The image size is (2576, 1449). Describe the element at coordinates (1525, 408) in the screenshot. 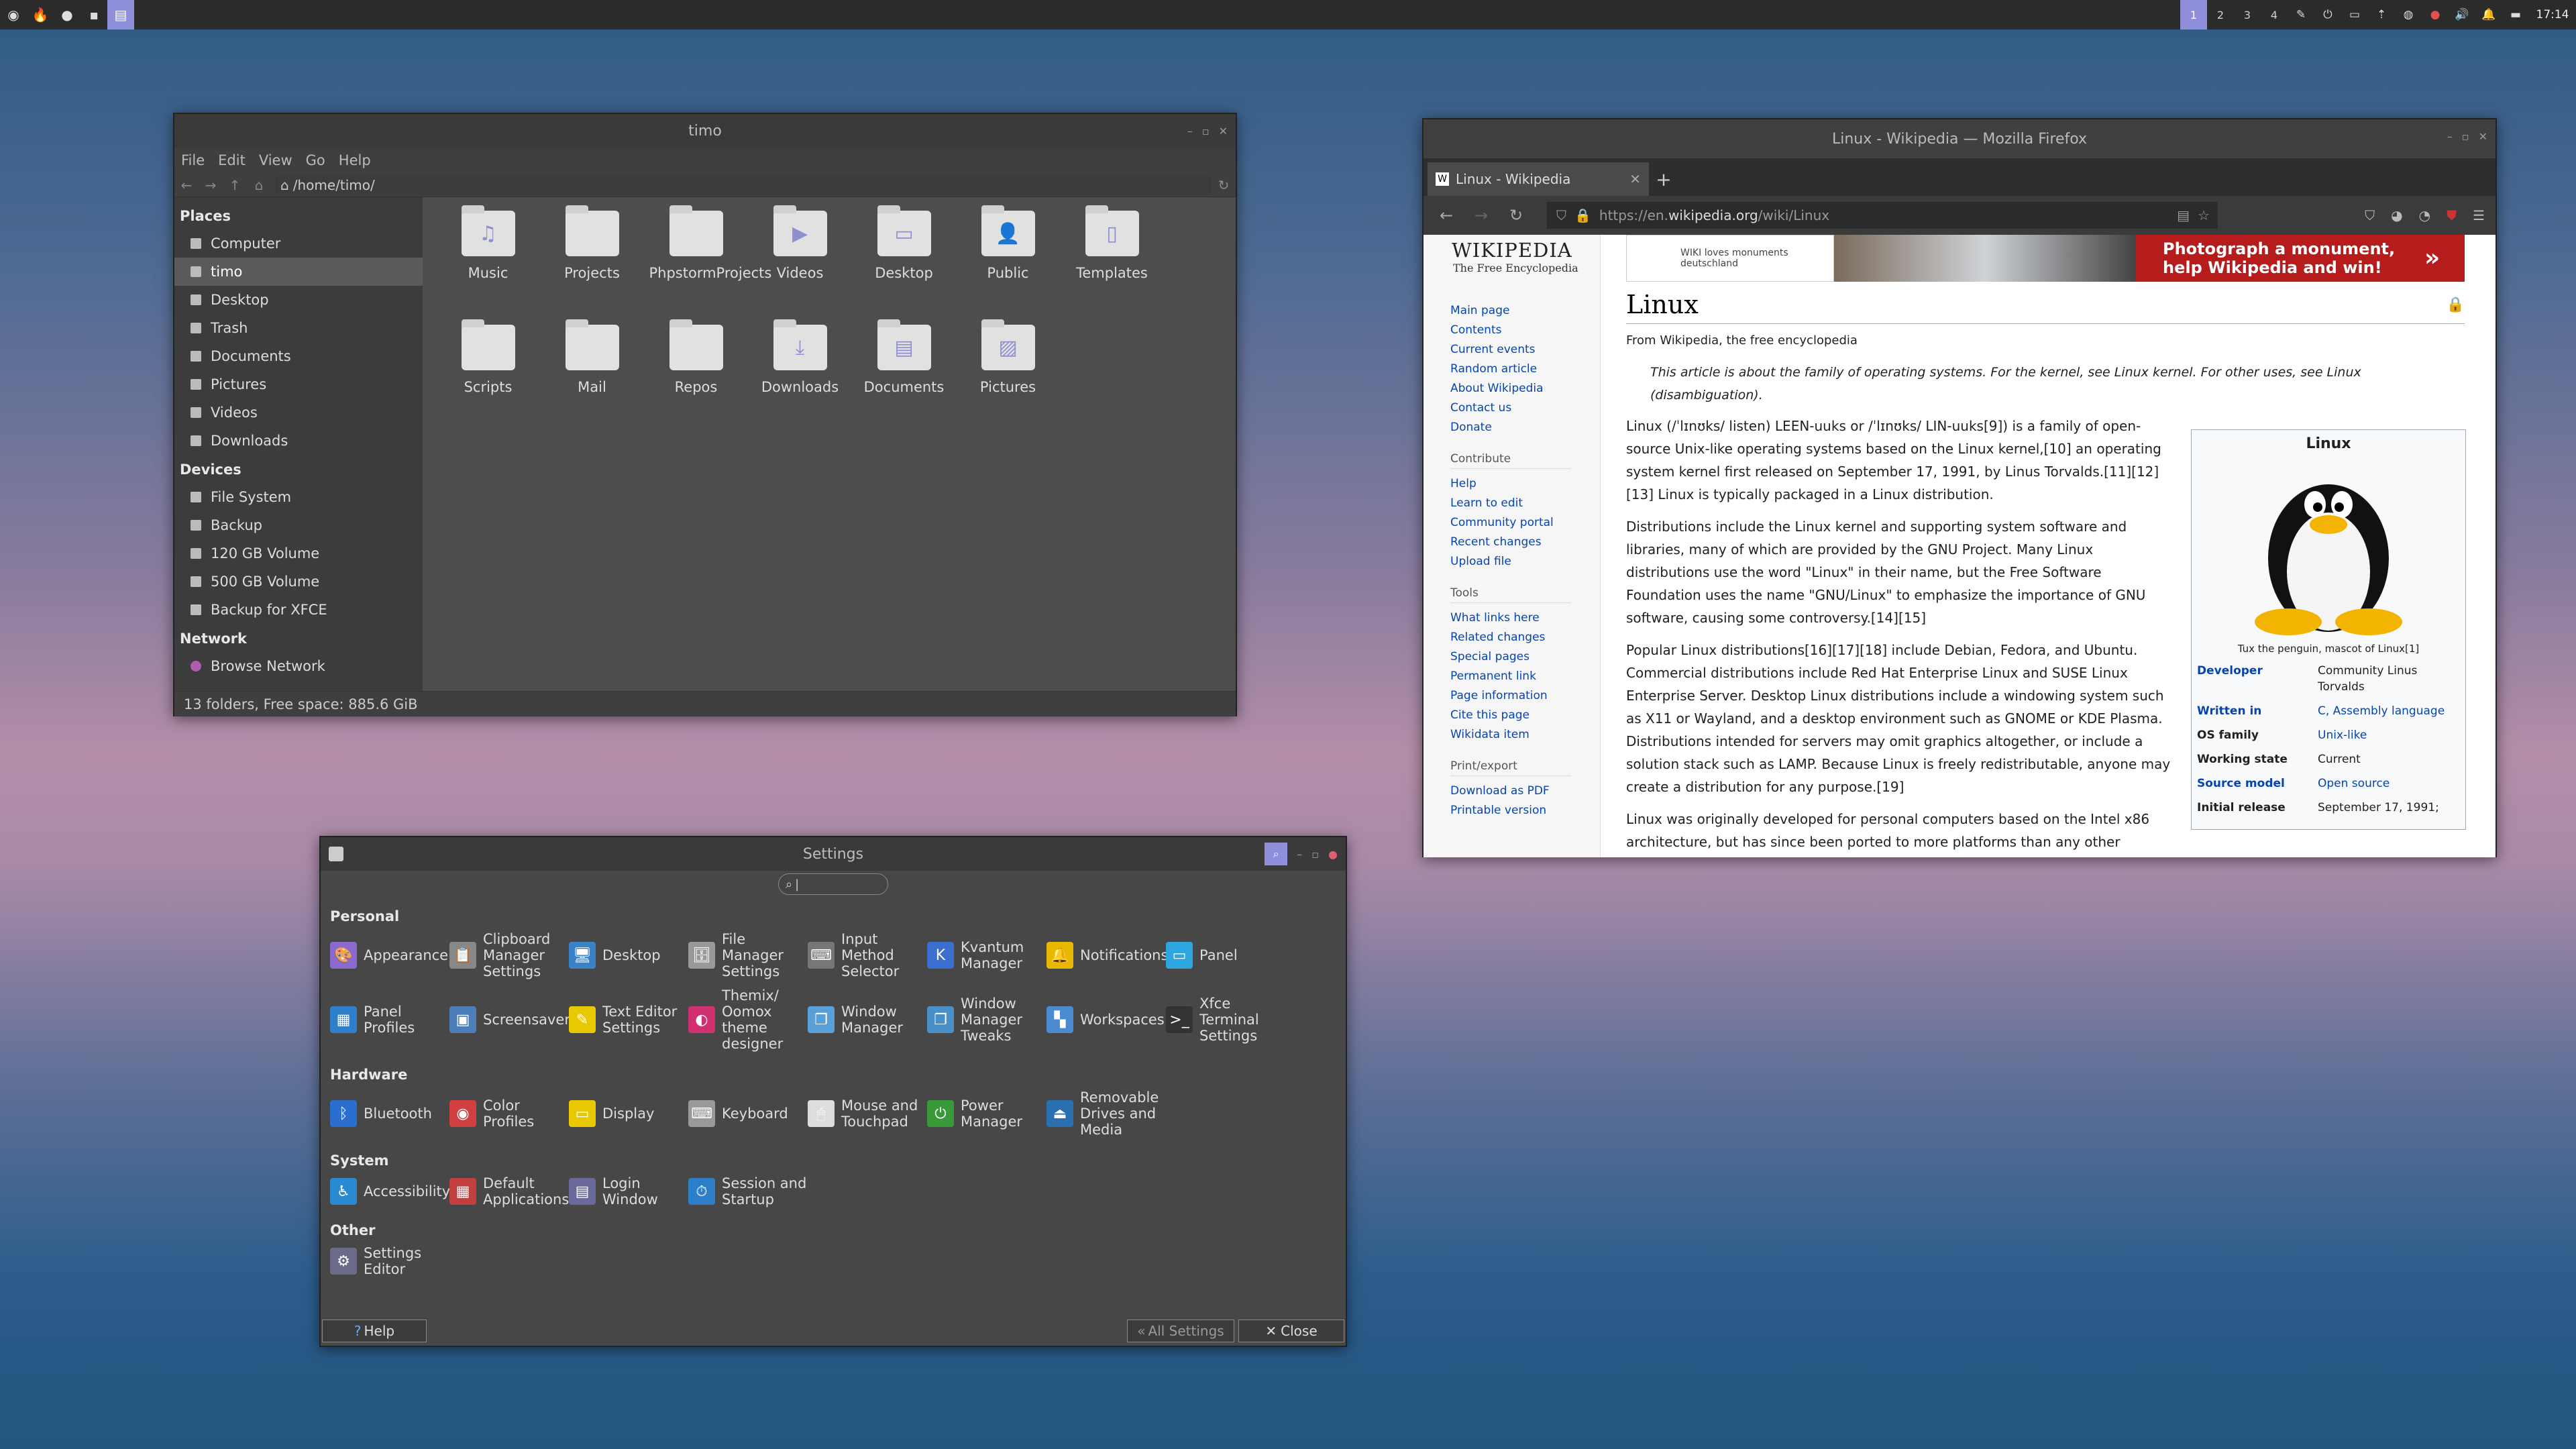

I see `wiki-sidebar-link: Contact us` at that location.